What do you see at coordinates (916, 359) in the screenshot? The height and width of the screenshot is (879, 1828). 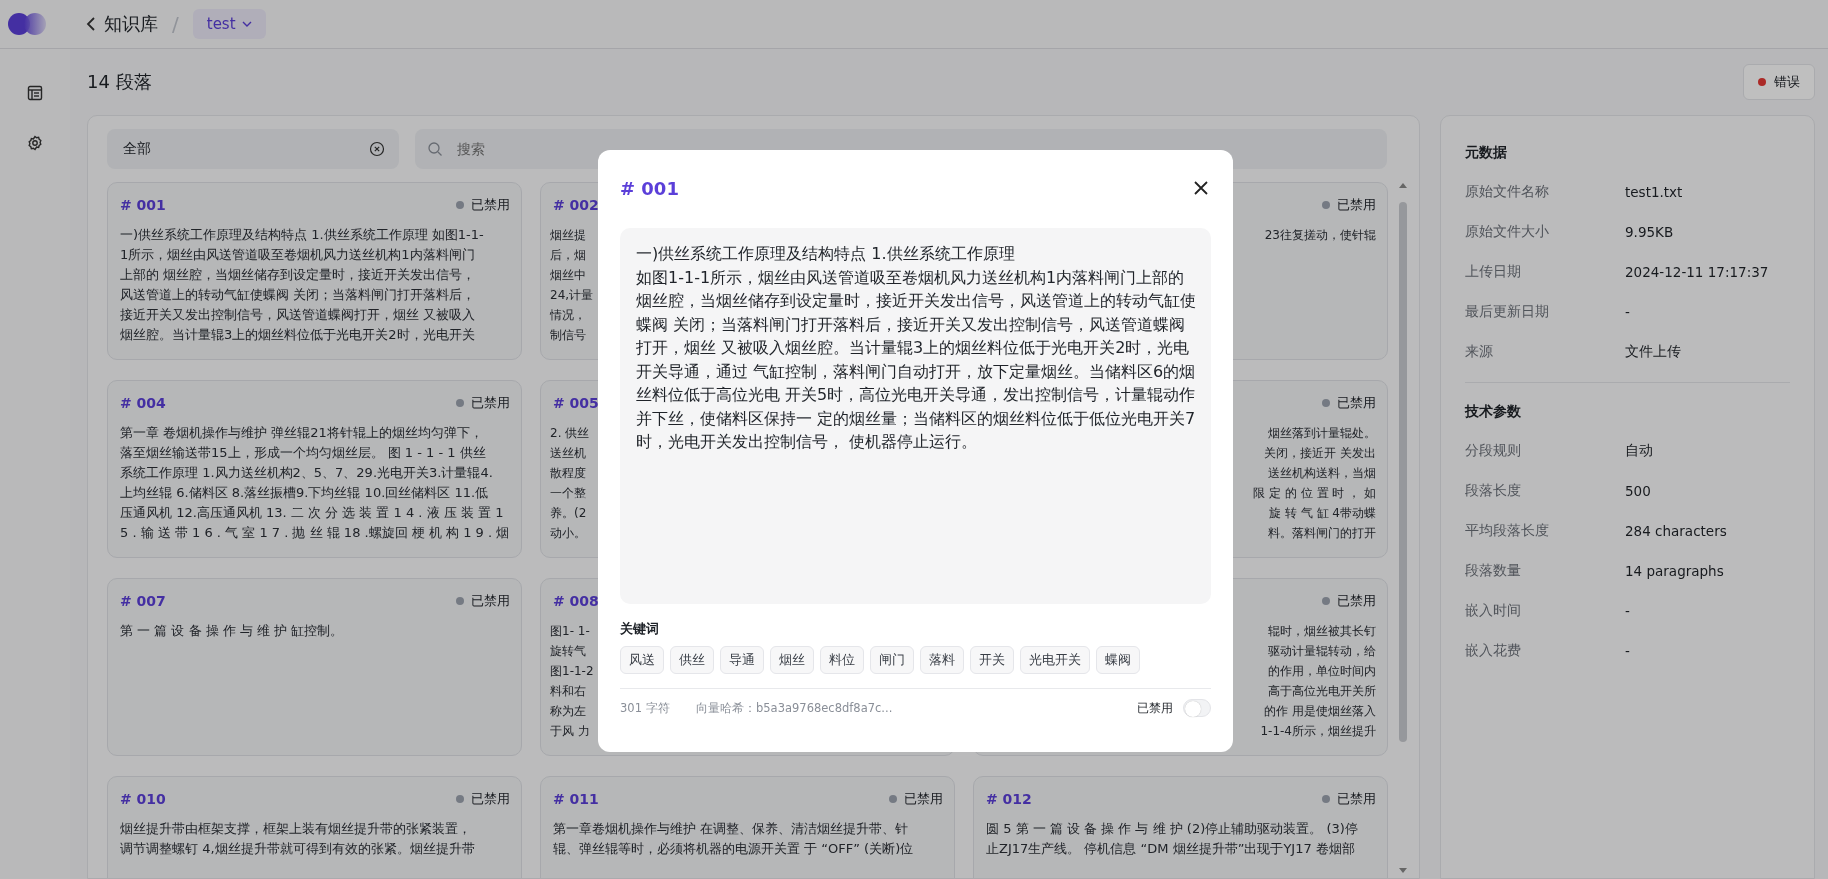 I see `paragraph-text: 如图1-1-1所示，烟丝由风送管道吸至卷烟机风力送丝机构1内落料闸门上部的烟丝腔，当烟丝储存到设定量时，接近开关发出信号，风送管道上的转动气缸使蝶阀 关闭；当落料闸门打开落料后，接近开关又发出控制信号，风送管道蝶阀打开，烟丝 又被吸入烟丝腔。当计量辊3上的烟丝料位低于光电开关2时，光电开关导通，通过 气缸控制，落料闸门自动打开，放下定量烟丝。当储料区6的烟丝料位低于高位光电 开关5时，高位光电开关导通，发出控制信号，计量辊动作并下丝，使储料区保持一 定的烟丝量；当储料区的烟丝料位低于低位光电开关7时，光电开关发出控制信号， 使机器停止运行。` at bounding box center [916, 359].